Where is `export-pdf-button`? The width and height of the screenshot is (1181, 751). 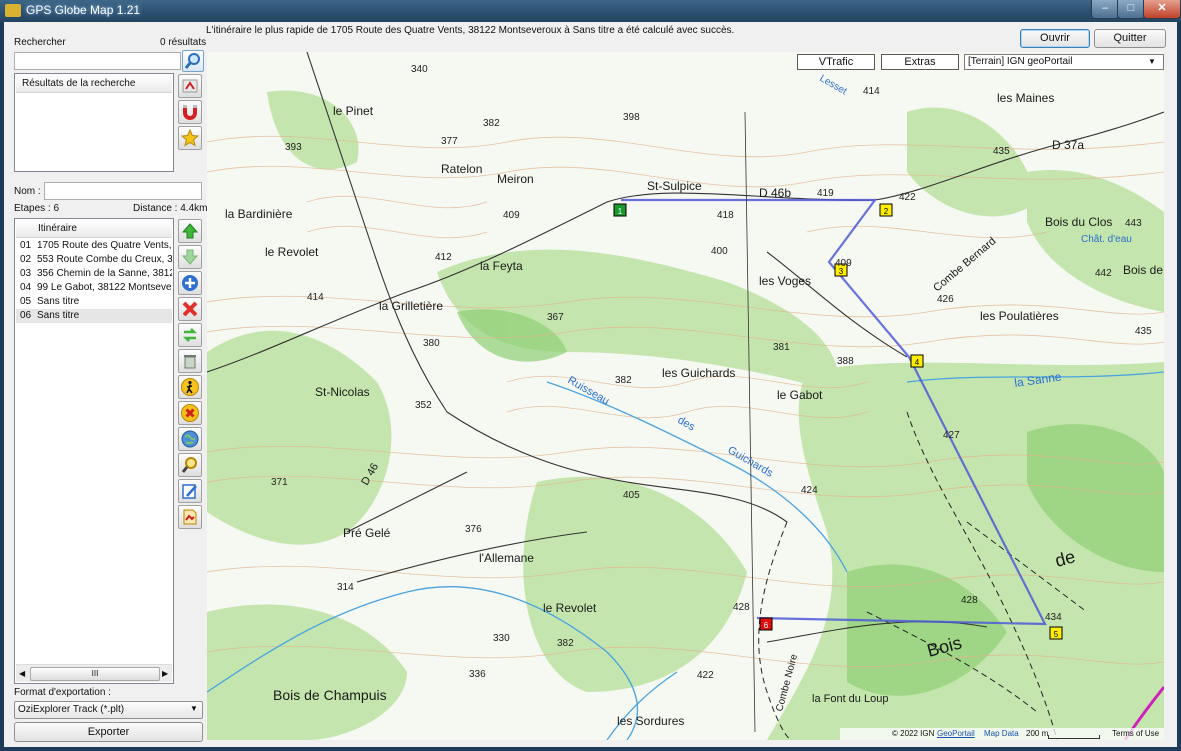 export-pdf-button is located at coordinates (190, 517).